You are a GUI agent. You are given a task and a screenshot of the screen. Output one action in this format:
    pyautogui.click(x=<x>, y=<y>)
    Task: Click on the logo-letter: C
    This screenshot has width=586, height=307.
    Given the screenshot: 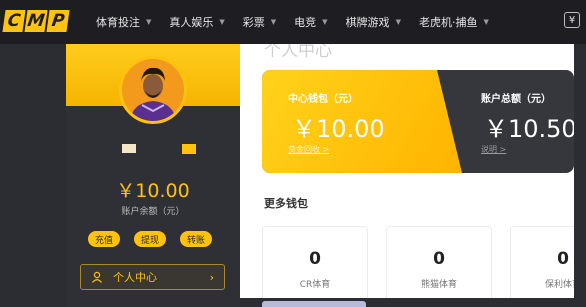 What is the action you would take?
    pyautogui.click(x=14, y=21)
    